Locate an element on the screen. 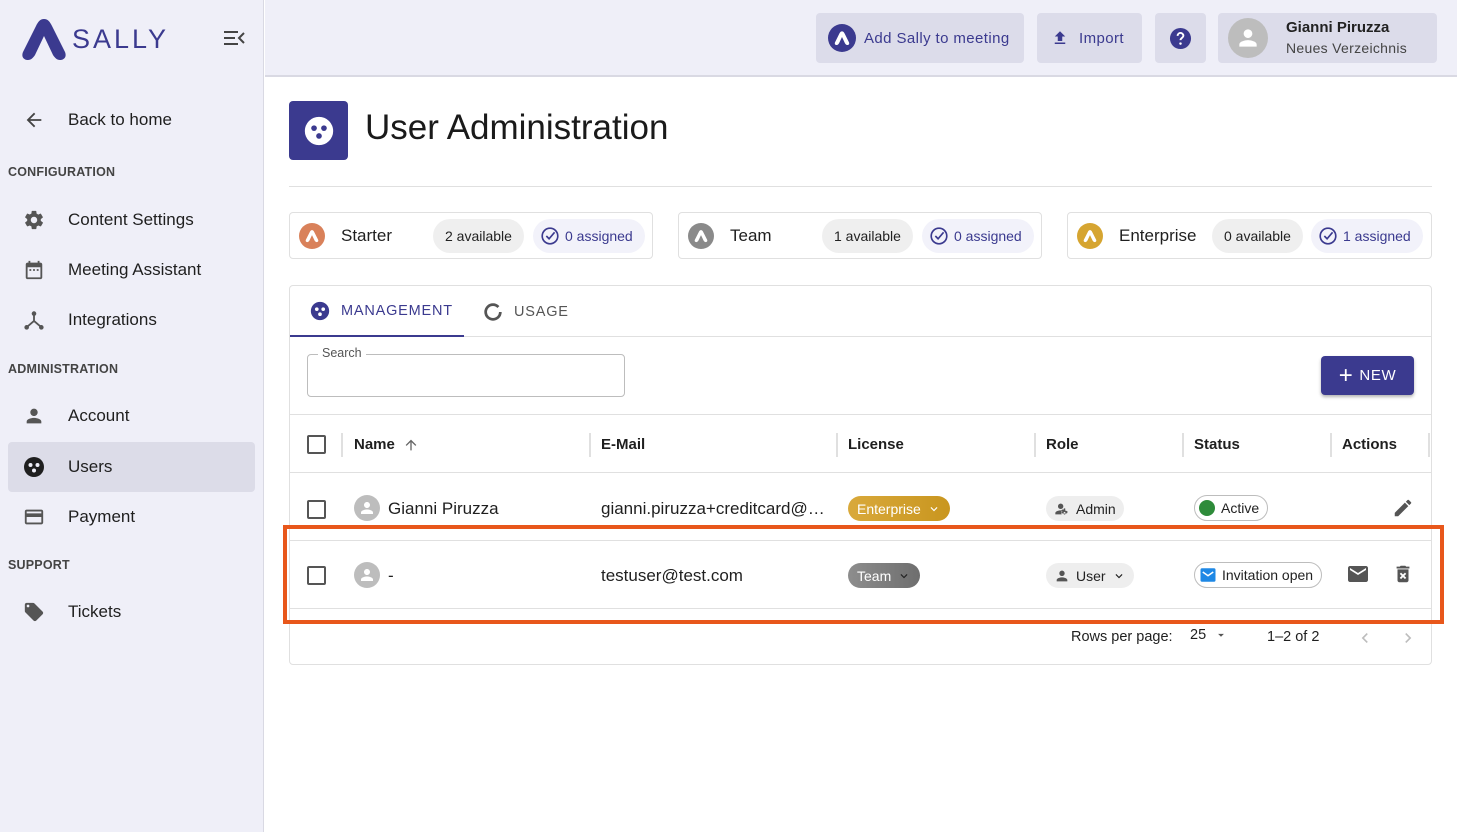  sidebar-item-tickets: Tickets is located at coordinates (131, 612).